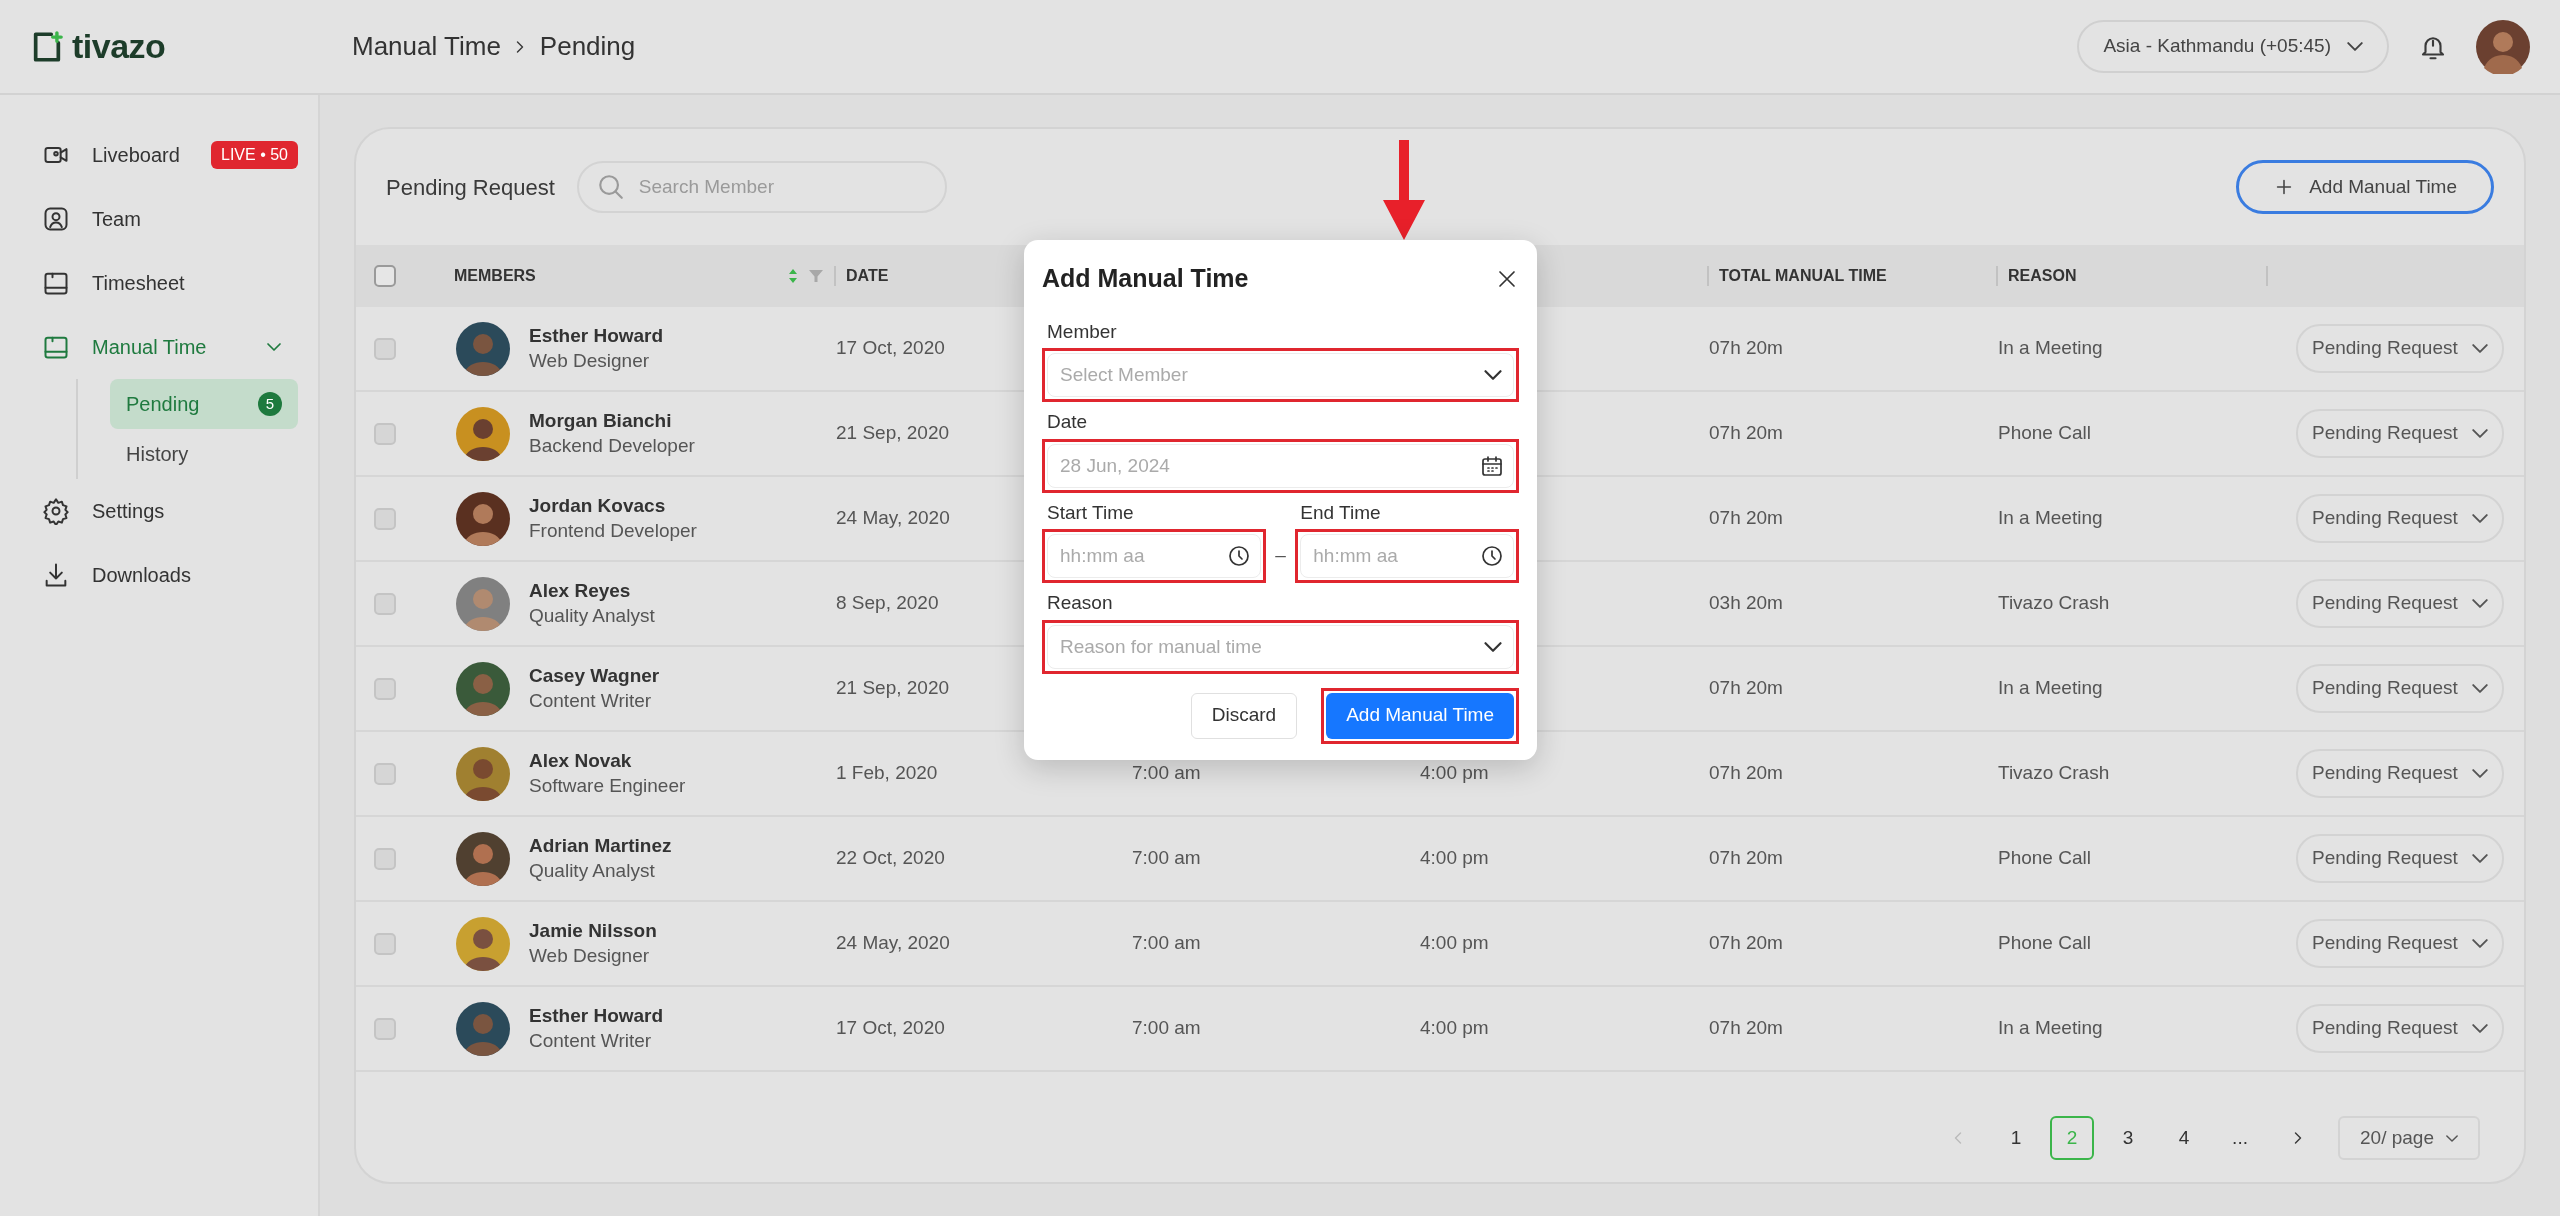  I want to click on clock-icon, so click(1238, 556).